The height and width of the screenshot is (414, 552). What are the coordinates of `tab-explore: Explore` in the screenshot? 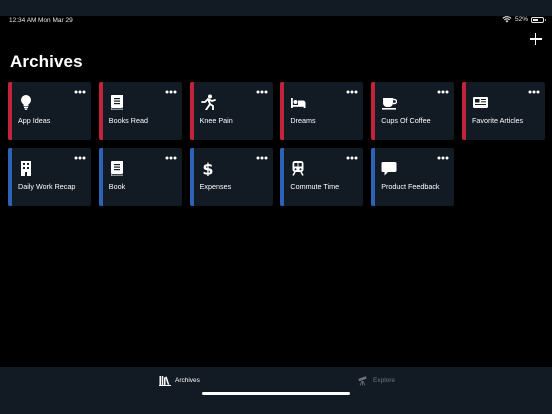 It's located at (376, 380).